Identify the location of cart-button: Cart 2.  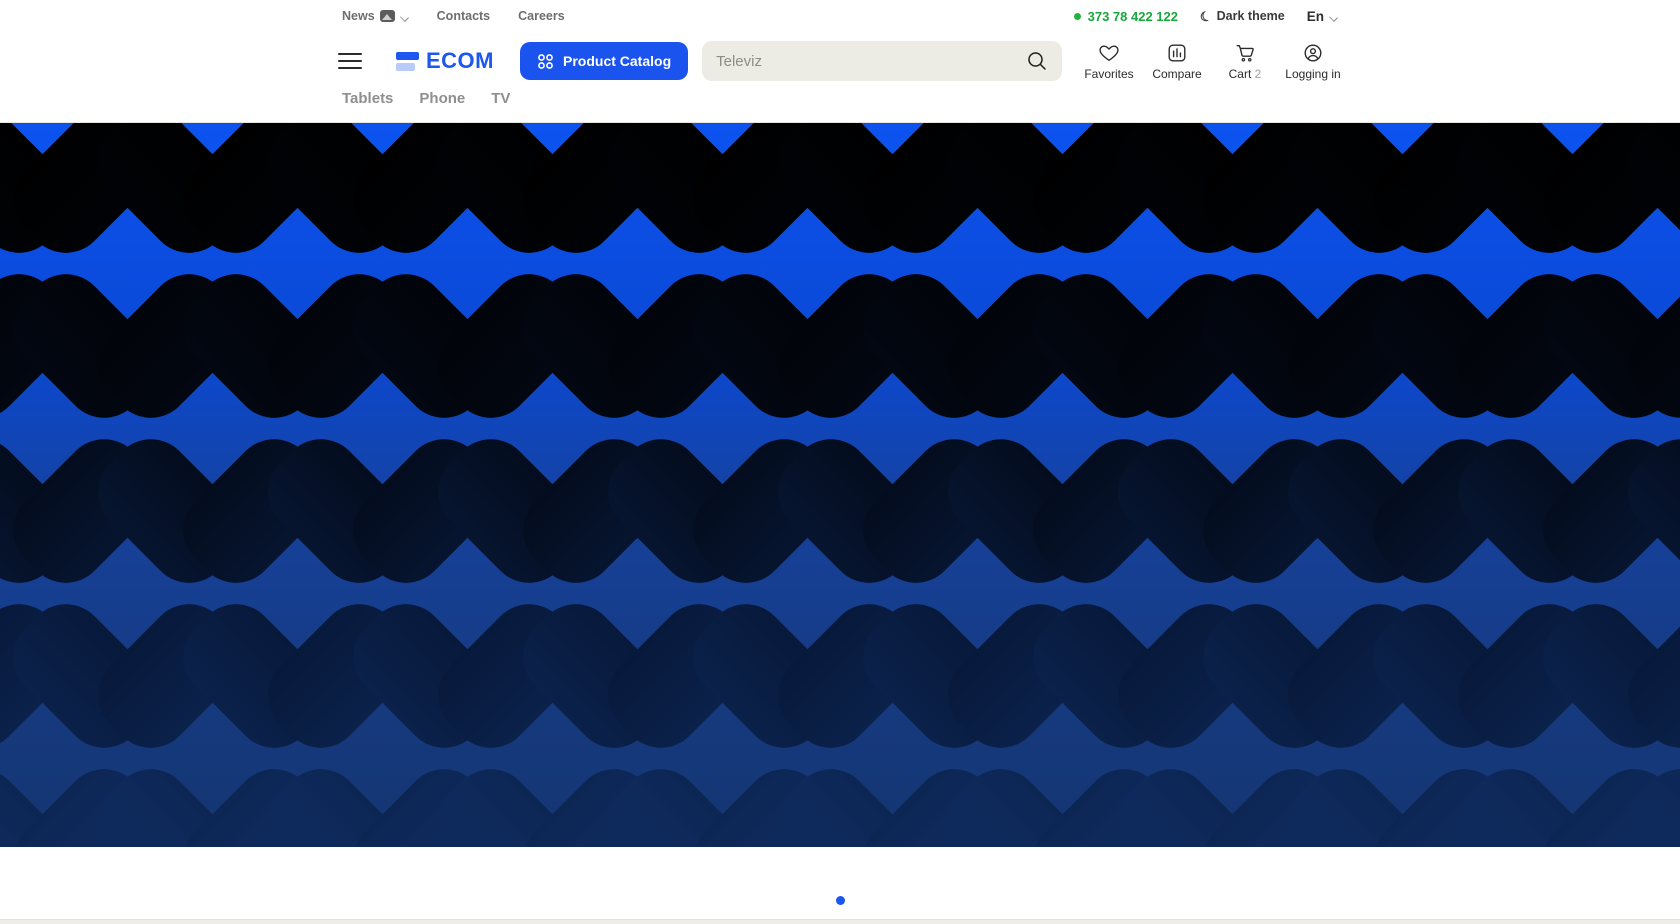
(1245, 61).